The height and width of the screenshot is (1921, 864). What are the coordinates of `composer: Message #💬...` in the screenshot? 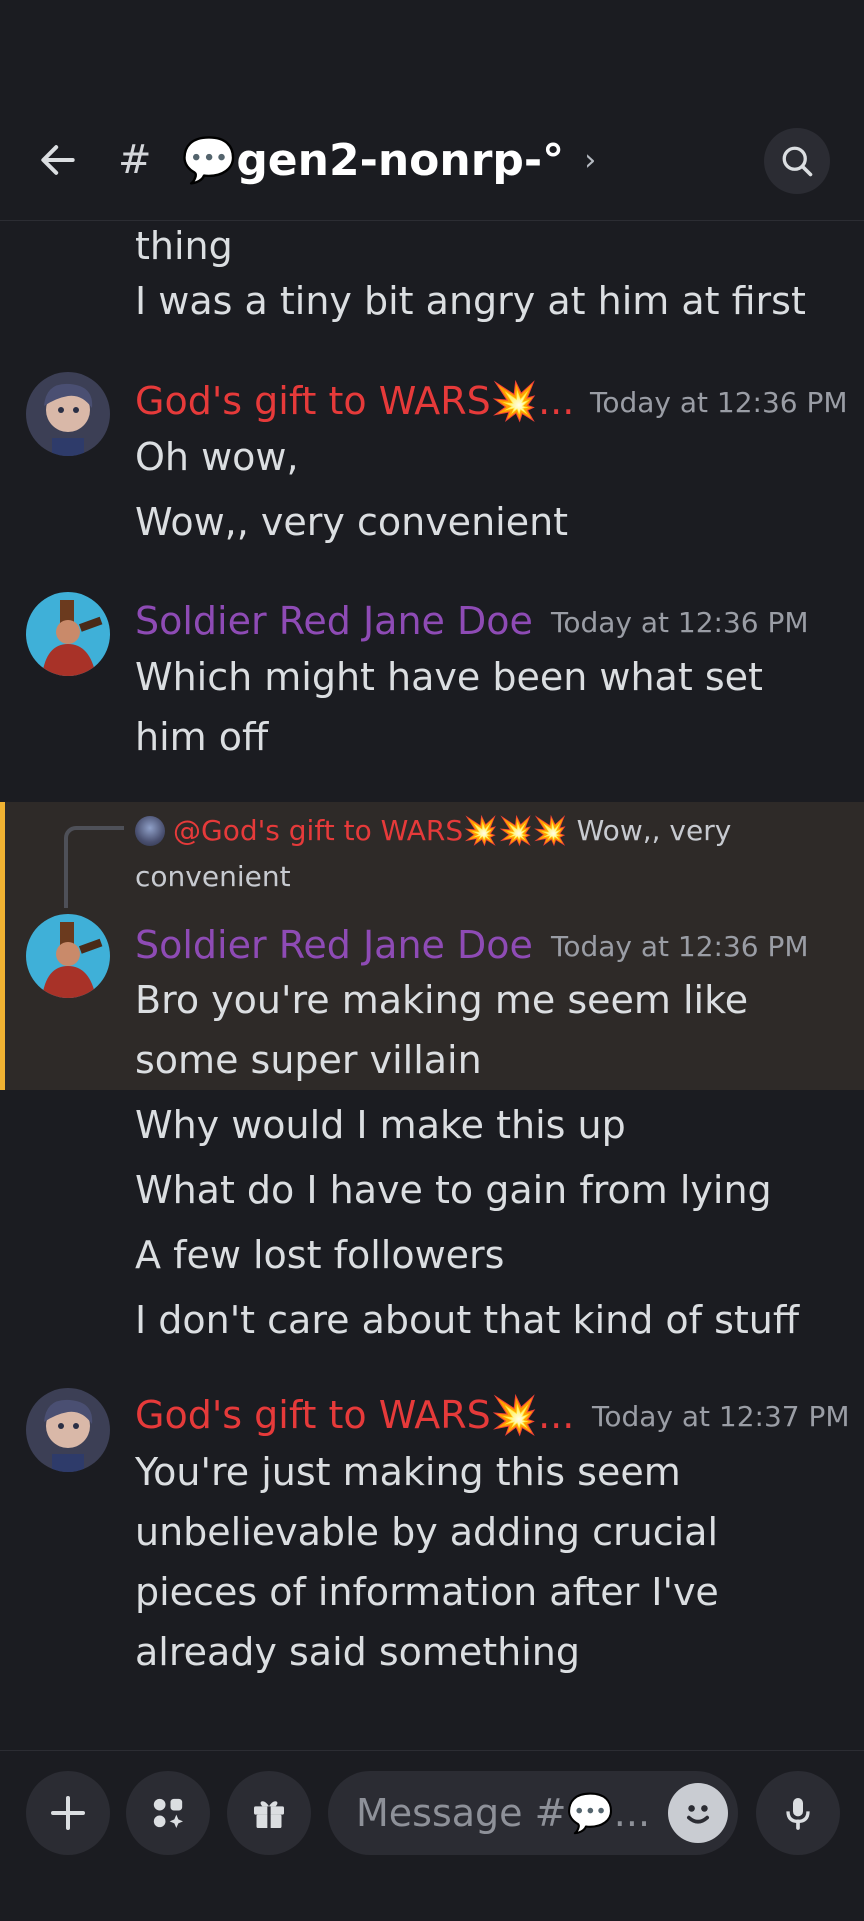 It's located at (432, 1835).